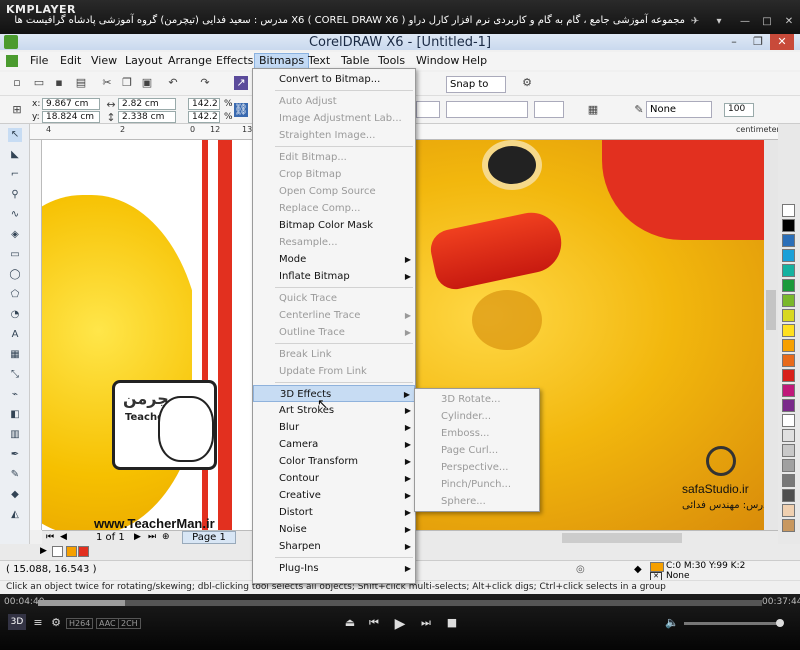 This screenshot has height=650, width=800. Describe the element at coordinates (71, 551) in the screenshot. I see `doc-swatch-orange` at that location.